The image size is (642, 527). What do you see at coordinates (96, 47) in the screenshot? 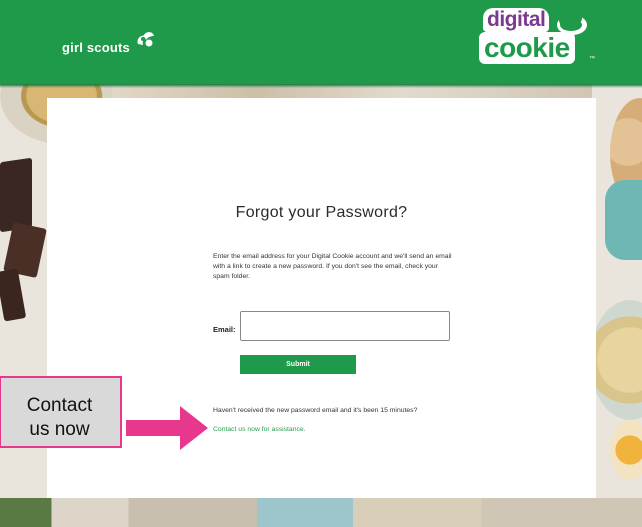
I see `girl-scouts-wordmark: girl scouts` at bounding box center [96, 47].